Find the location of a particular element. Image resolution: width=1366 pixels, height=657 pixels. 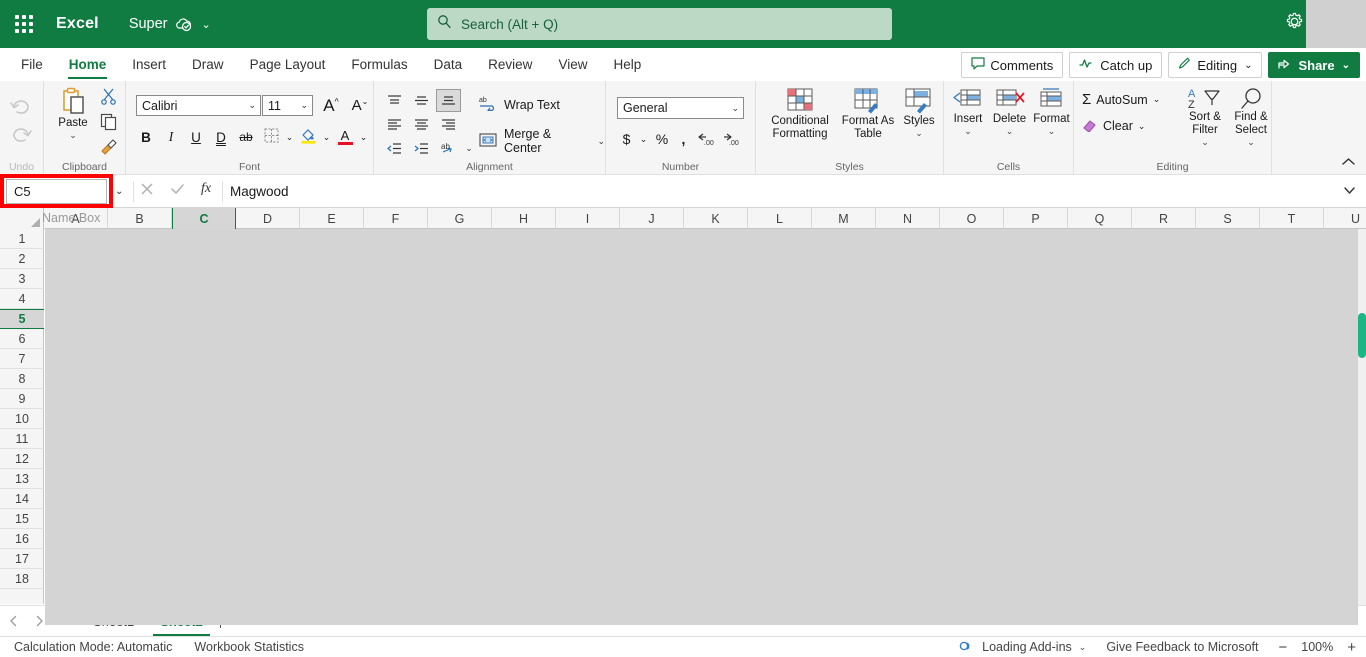

column-header-P: P is located at coordinates (1036, 218).